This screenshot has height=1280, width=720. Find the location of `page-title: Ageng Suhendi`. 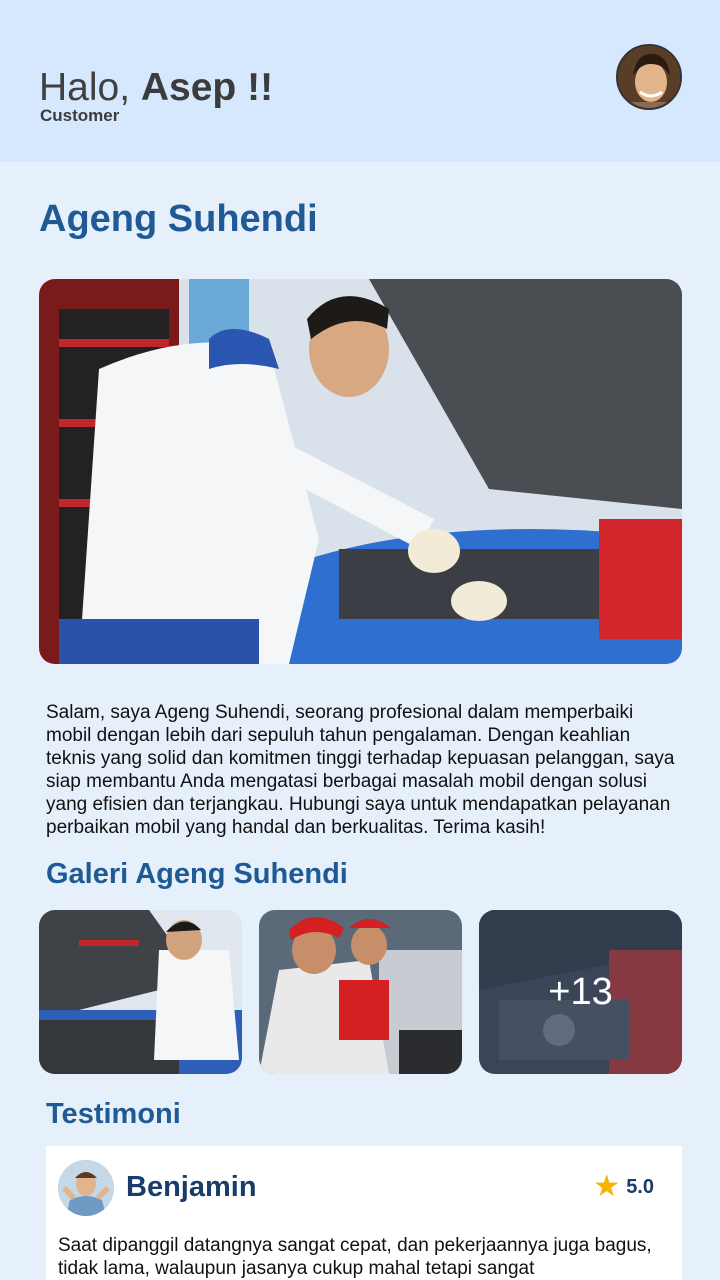

page-title: Ageng Suhendi is located at coordinates (178, 219).